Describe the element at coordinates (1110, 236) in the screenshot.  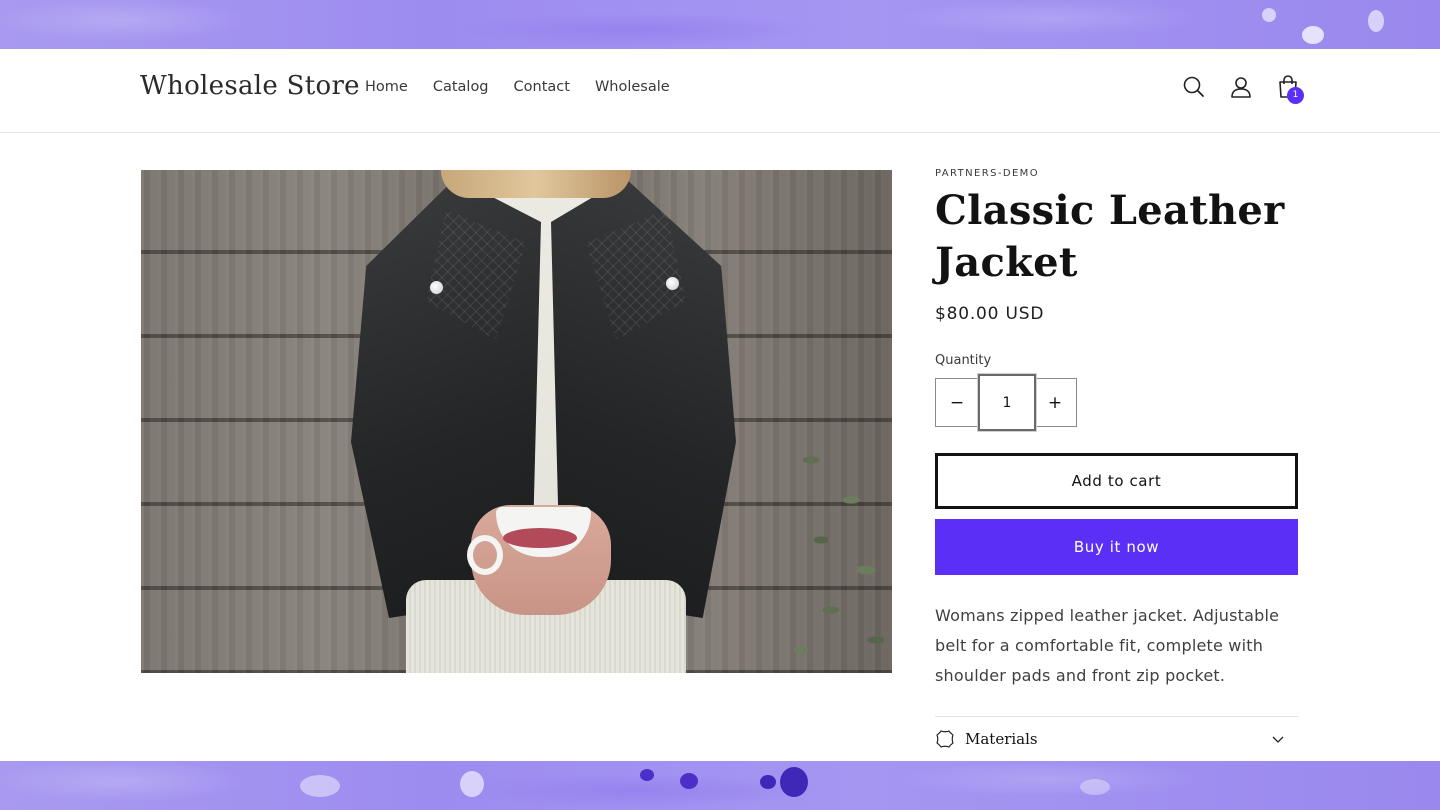
I see `product-title: Classic Leather Jacket` at that location.